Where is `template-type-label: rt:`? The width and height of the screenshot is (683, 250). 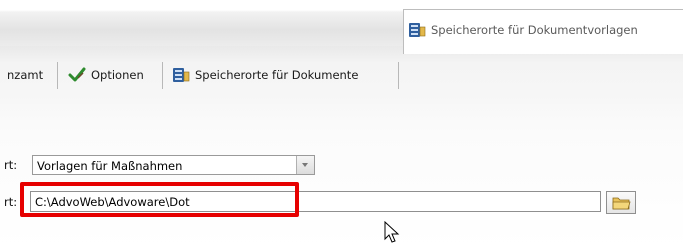 template-type-label: rt: is located at coordinates (11, 165).